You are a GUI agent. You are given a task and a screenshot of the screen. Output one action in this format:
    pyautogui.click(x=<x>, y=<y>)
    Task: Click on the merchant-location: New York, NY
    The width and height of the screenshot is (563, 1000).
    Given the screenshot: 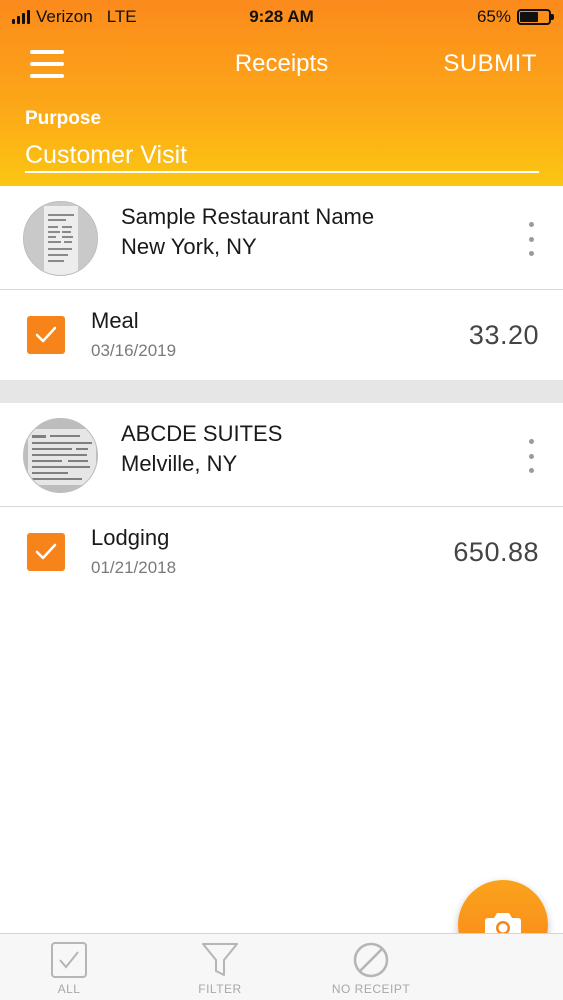 What is the action you would take?
    pyautogui.click(x=189, y=246)
    